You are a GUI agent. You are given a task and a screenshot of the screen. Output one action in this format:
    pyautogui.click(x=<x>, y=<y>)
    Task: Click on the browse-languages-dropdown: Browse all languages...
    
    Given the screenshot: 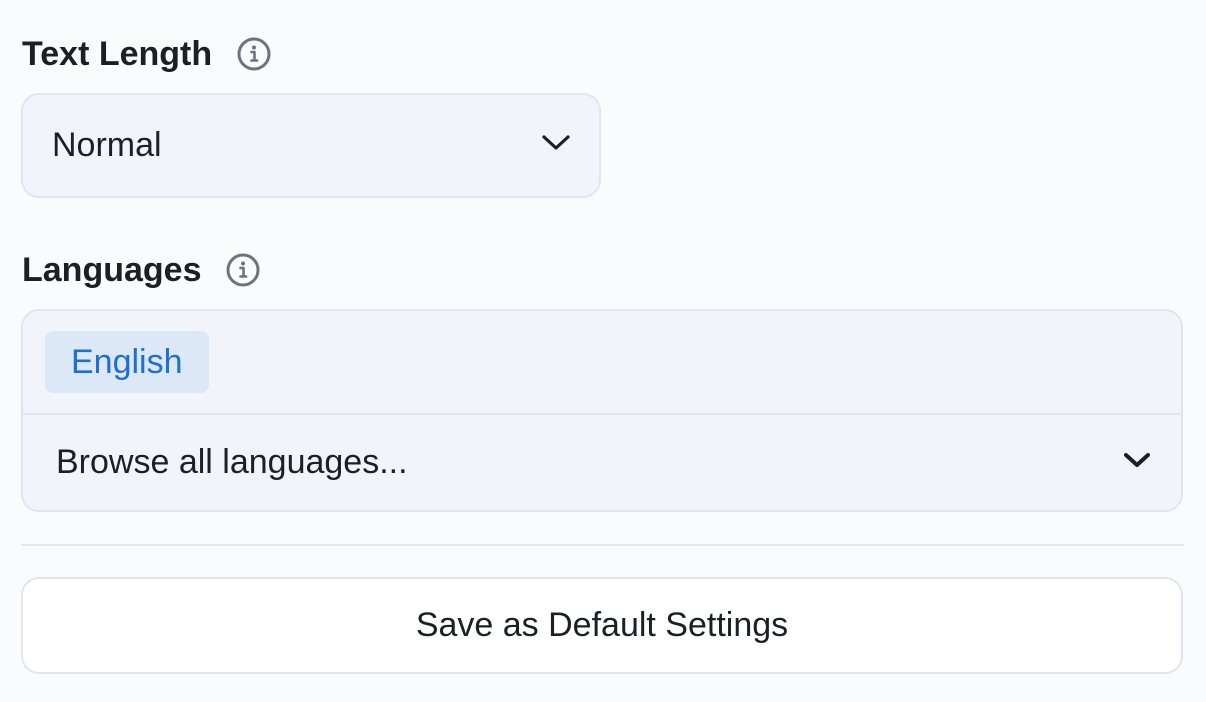 What is the action you would take?
    pyautogui.click(x=602, y=462)
    